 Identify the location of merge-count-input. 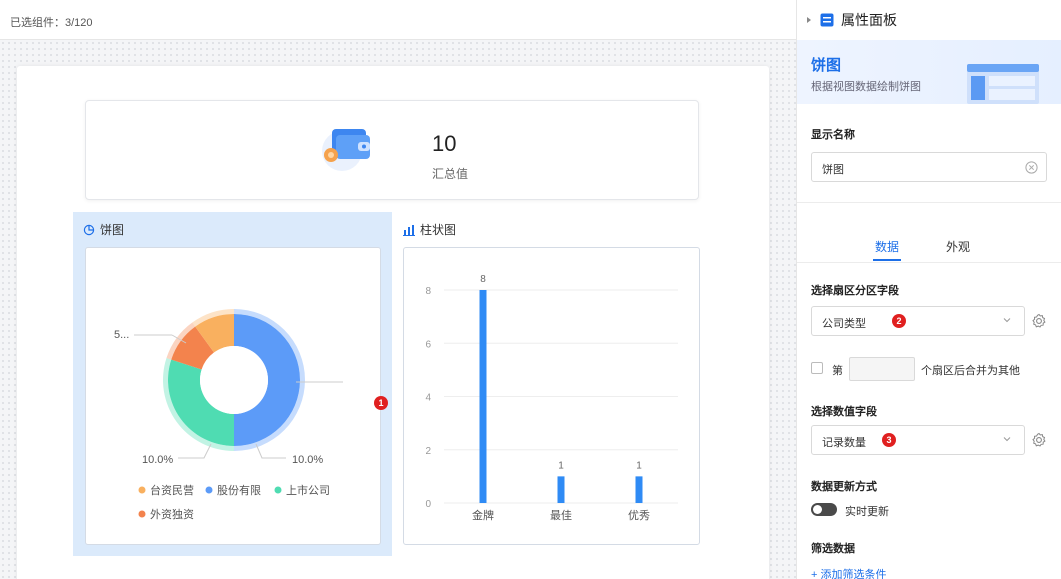
(882, 369).